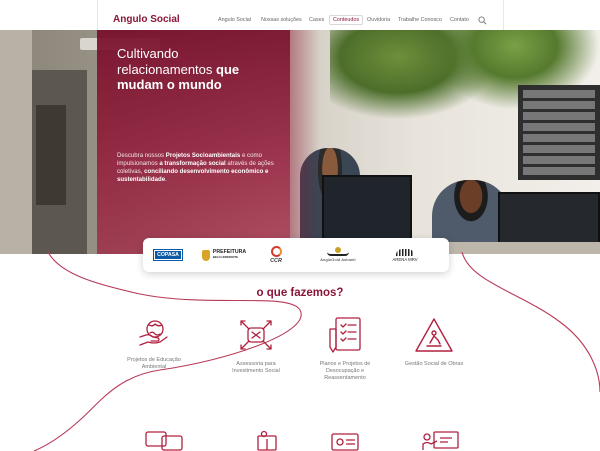 Image resolution: width=600 pixels, height=451 pixels. What do you see at coordinates (345, 442) in the screenshot?
I see `presentation-icon` at bounding box center [345, 442].